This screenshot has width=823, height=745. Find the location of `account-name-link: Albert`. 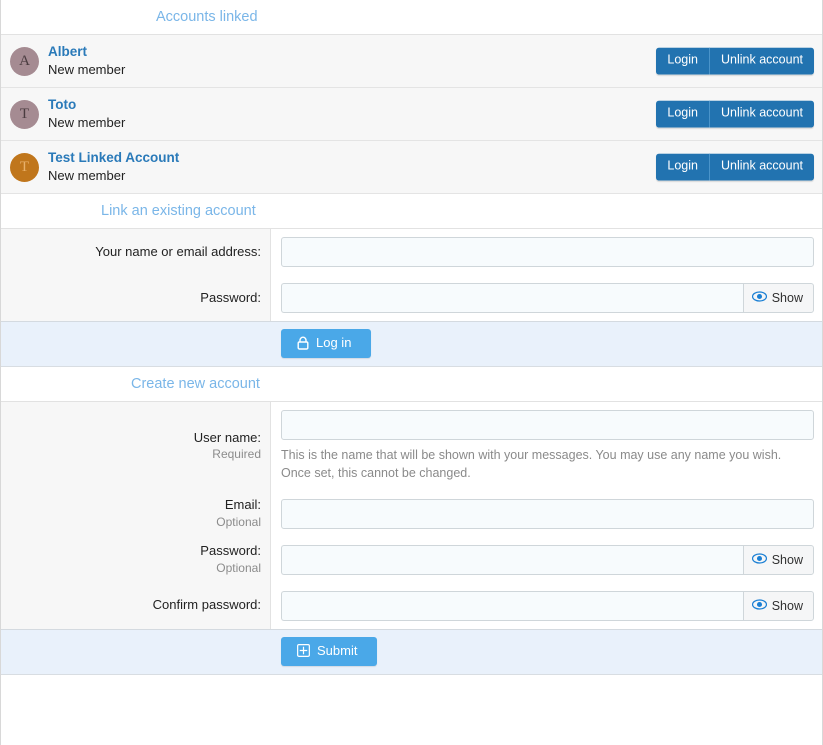

account-name-link: Albert is located at coordinates (86, 52).